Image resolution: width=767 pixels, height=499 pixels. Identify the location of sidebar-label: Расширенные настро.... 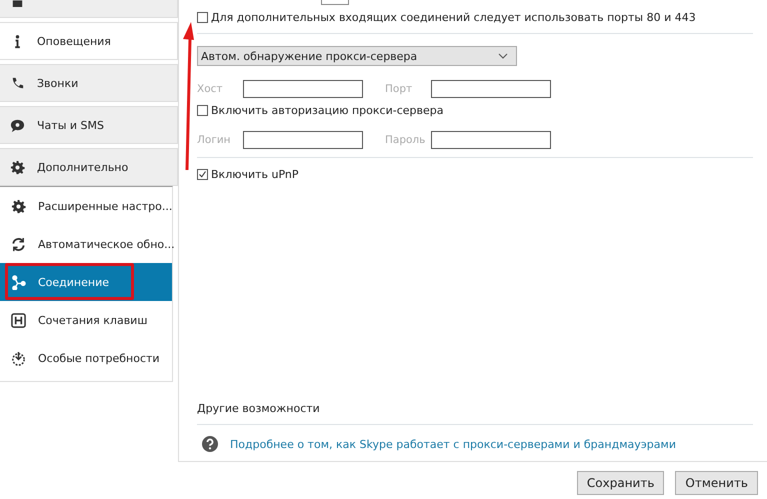
(105, 206).